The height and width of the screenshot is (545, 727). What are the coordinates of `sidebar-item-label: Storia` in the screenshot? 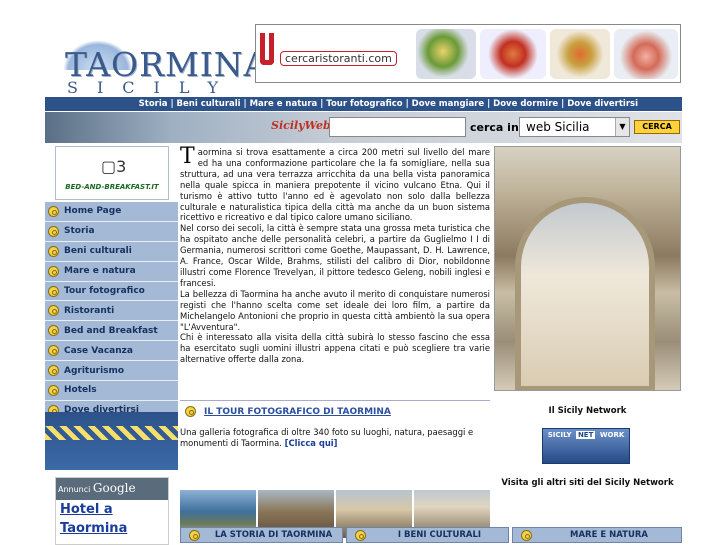 It's located at (79, 231).